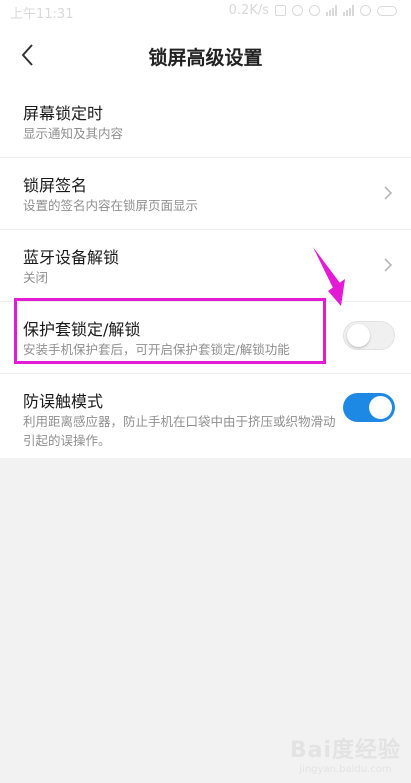 The width and height of the screenshot is (411, 783). Describe the element at coordinates (63, 401) in the screenshot. I see `setting-title: 防误触模式` at that location.